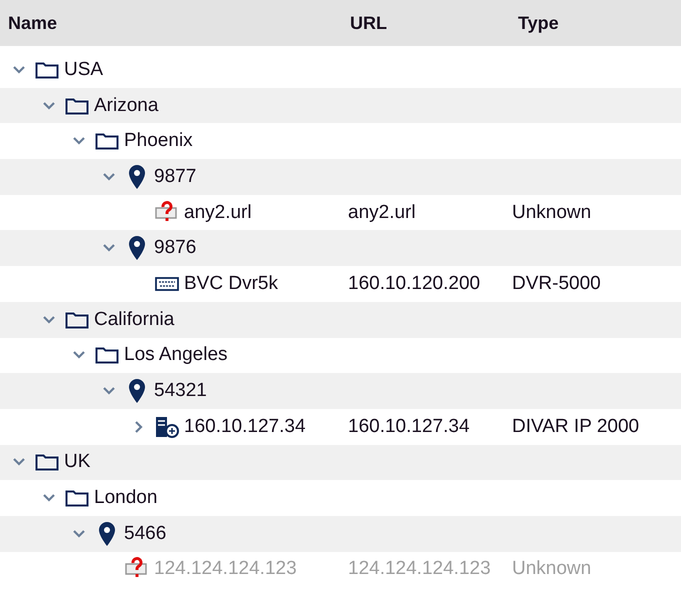  What do you see at coordinates (167, 284) in the screenshot?
I see `recorder-icon` at bounding box center [167, 284].